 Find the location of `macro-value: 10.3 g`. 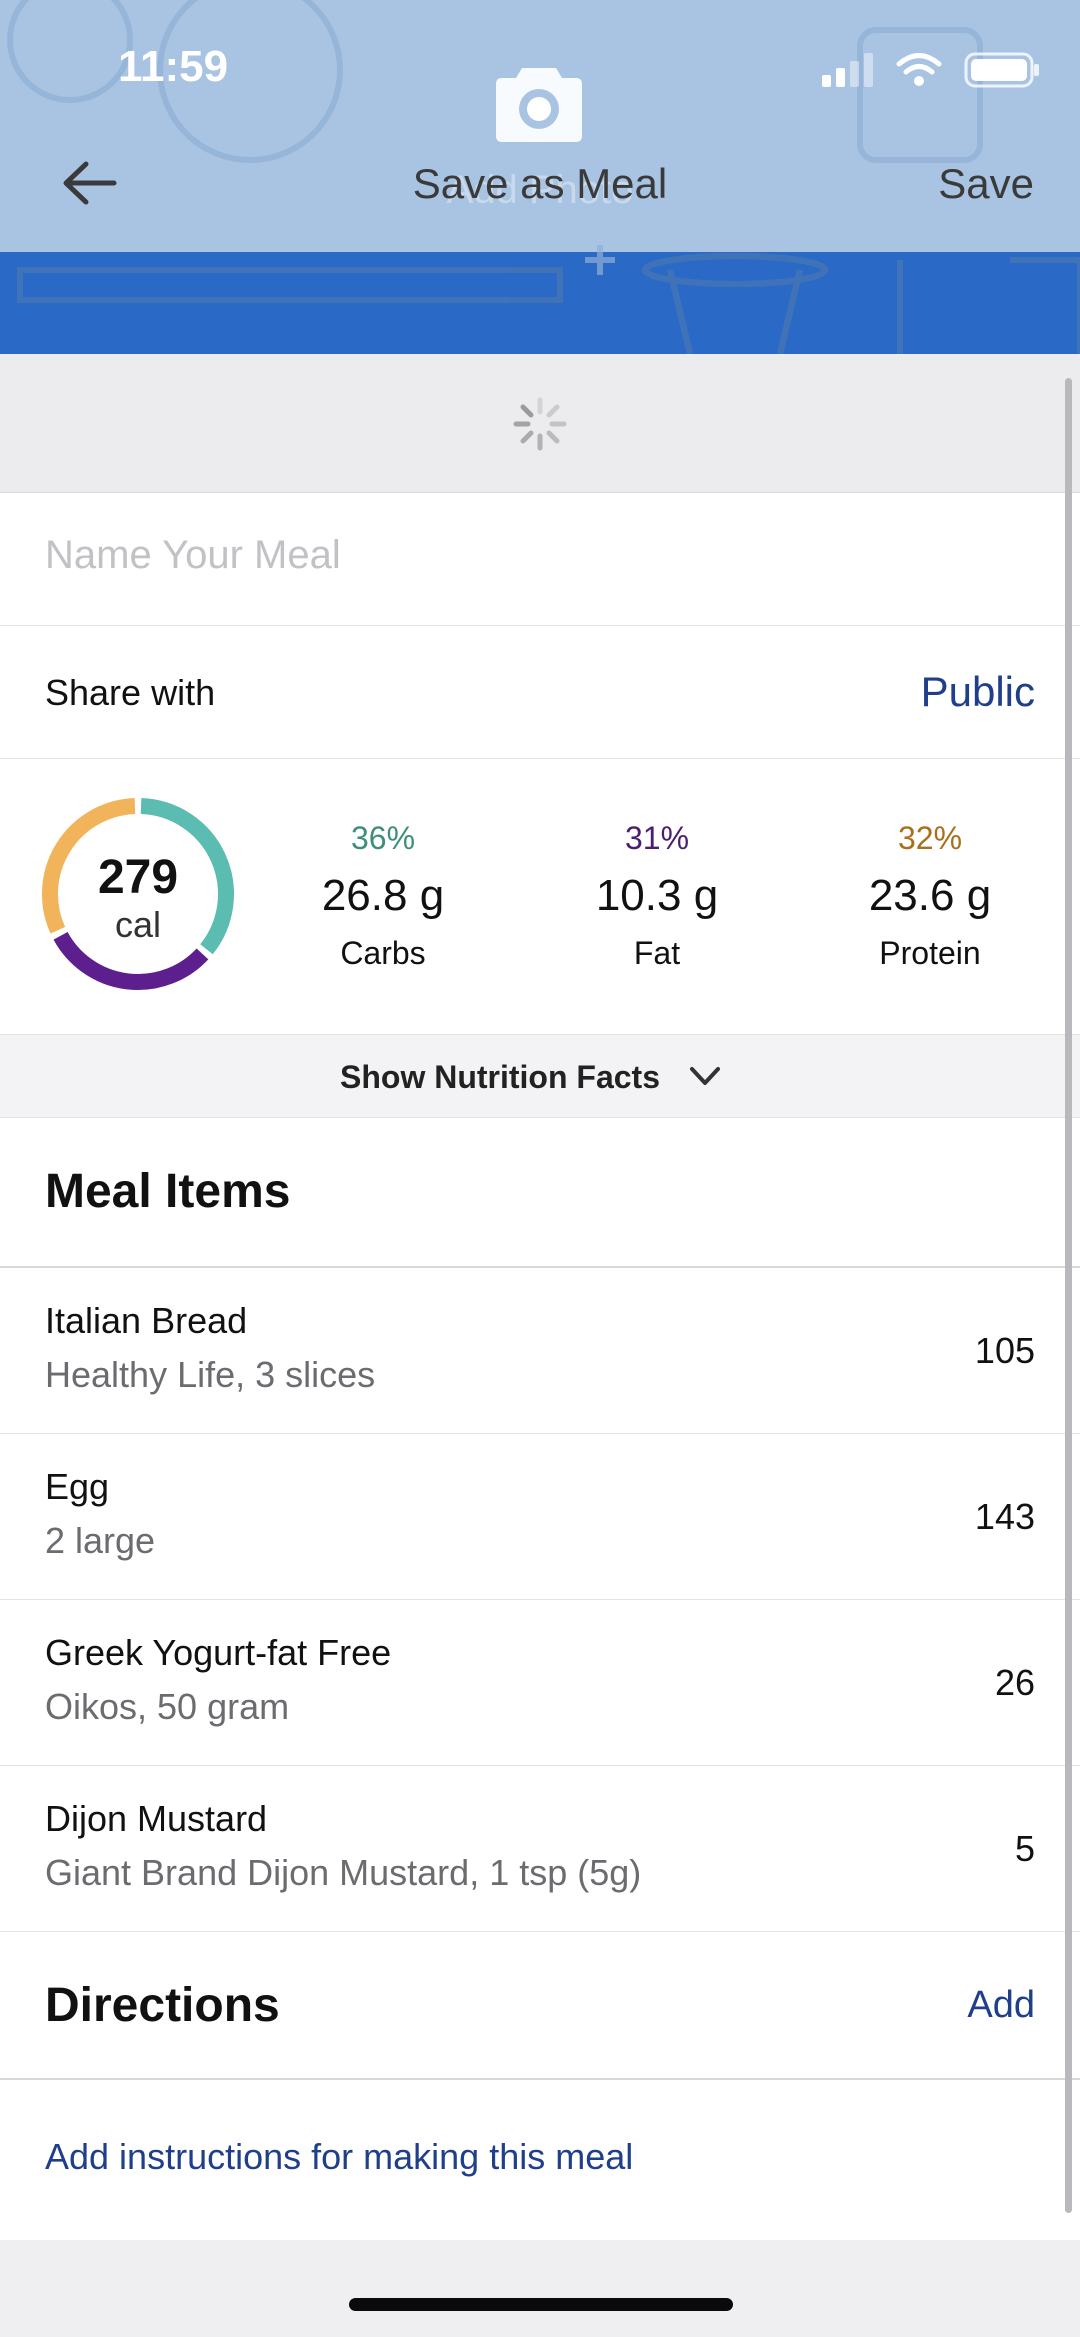

macro-value: 10.3 g is located at coordinates (657, 895).